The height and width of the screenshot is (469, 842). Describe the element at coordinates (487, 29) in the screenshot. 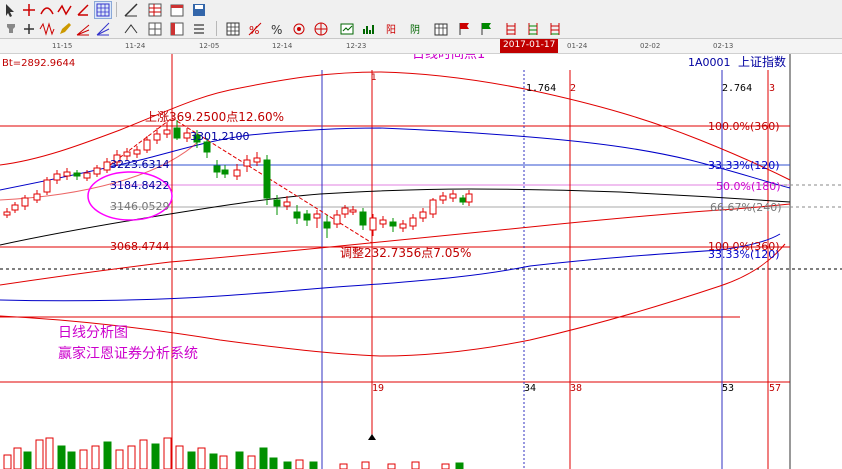

I see `flag-green-icon` at that location.